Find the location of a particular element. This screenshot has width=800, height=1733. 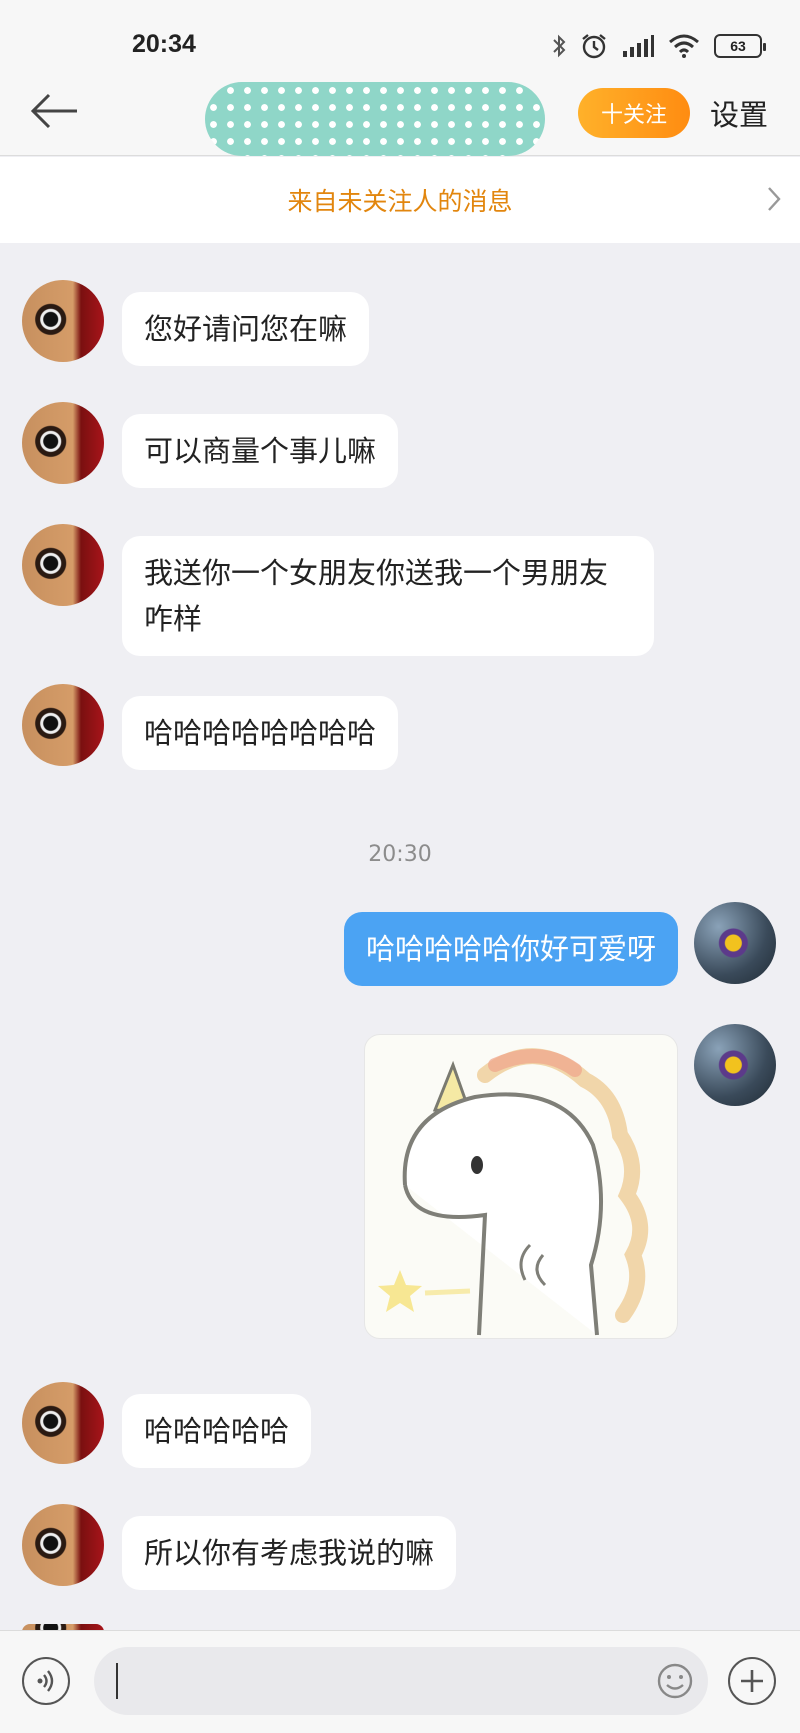

plus-button is located at coordinates (752, 1681).